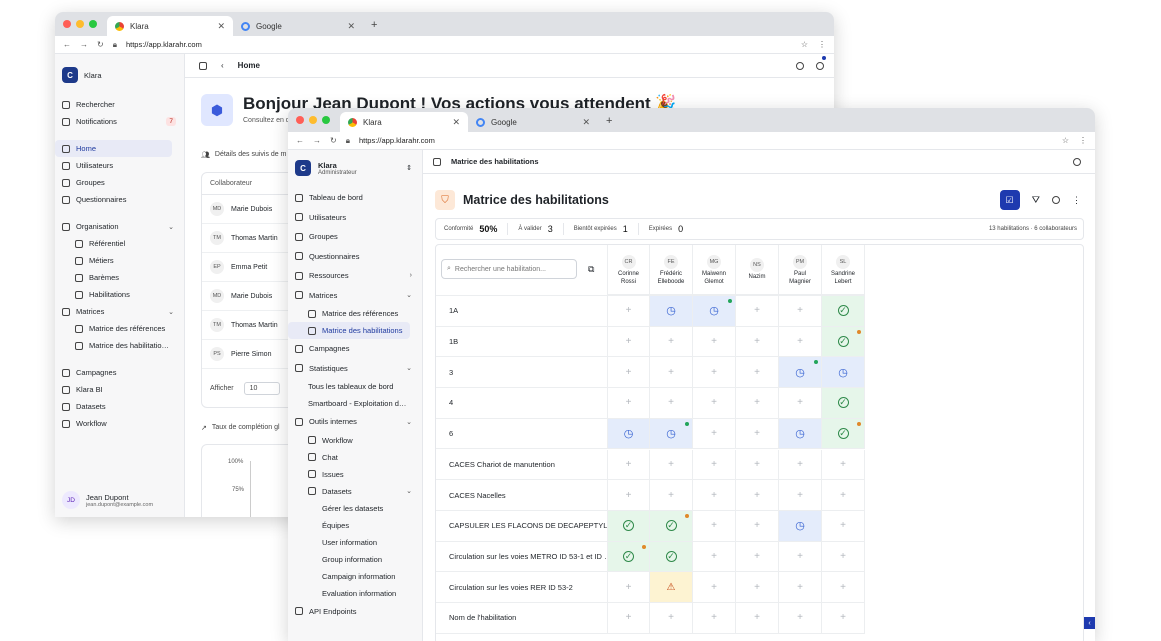  What do you see at coordinates (355, 508) in the screenshot?
I see `sidebar-item: Gérer les datasets` at bounding box center [355, 508].